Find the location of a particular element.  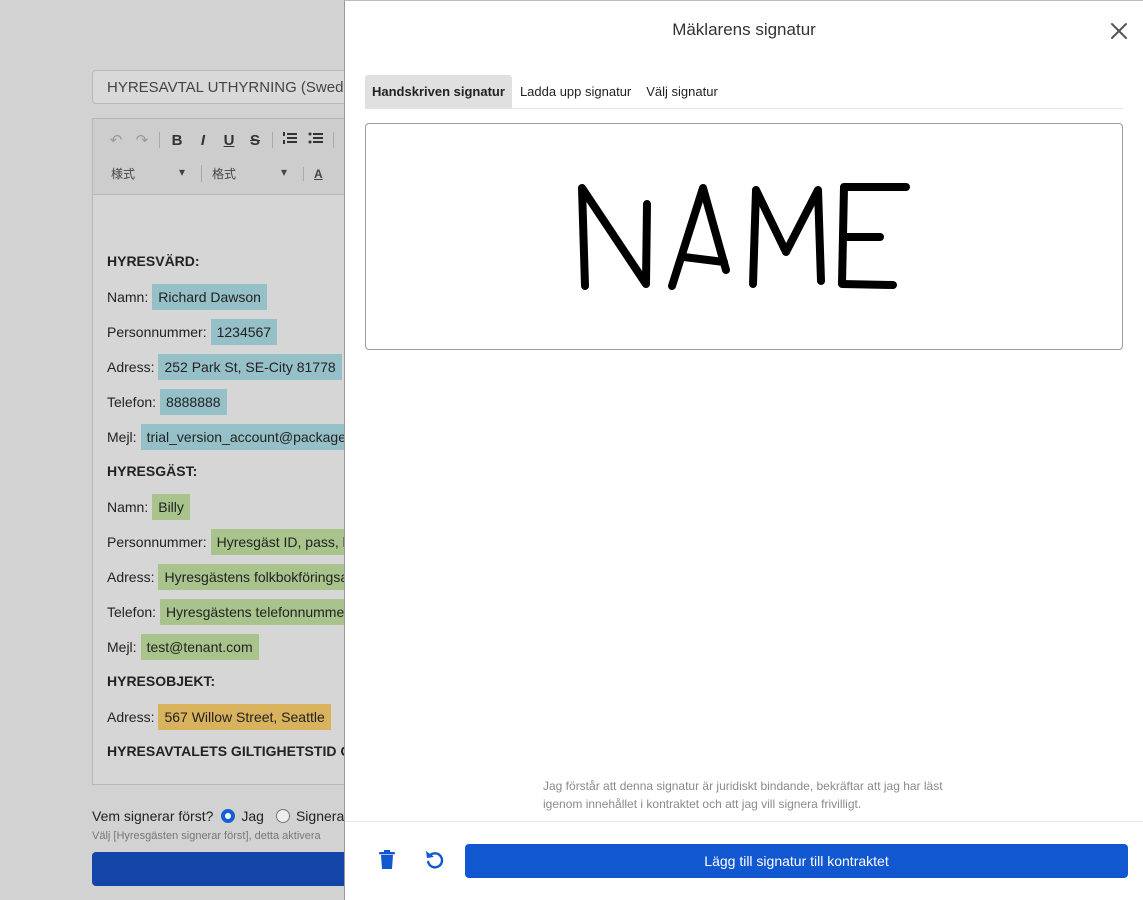

landlord-phone-field: 8888888 is located at coordinates (193, 402).